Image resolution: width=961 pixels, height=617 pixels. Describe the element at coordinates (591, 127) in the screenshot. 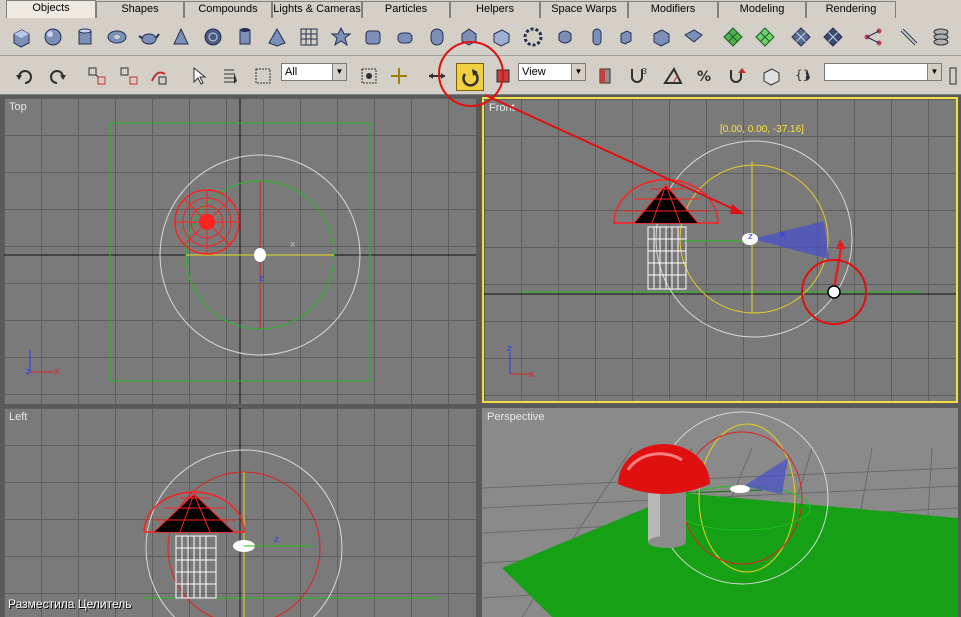

I see `annotation-overlay` at that location.